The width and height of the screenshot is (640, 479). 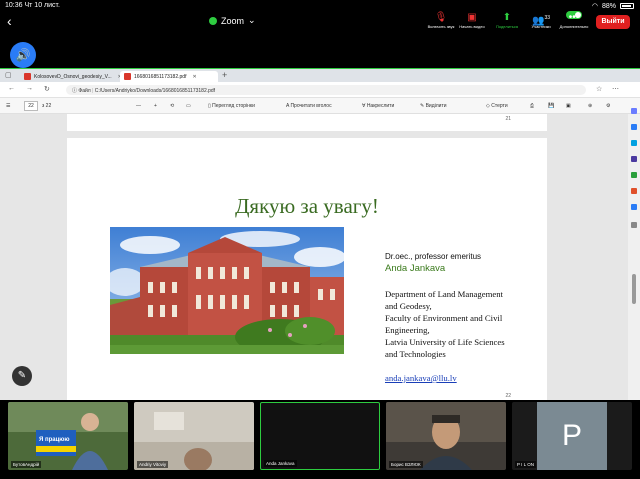 I want to click on share-button: ⬆ Поделиться, so click(x=507, y=20).